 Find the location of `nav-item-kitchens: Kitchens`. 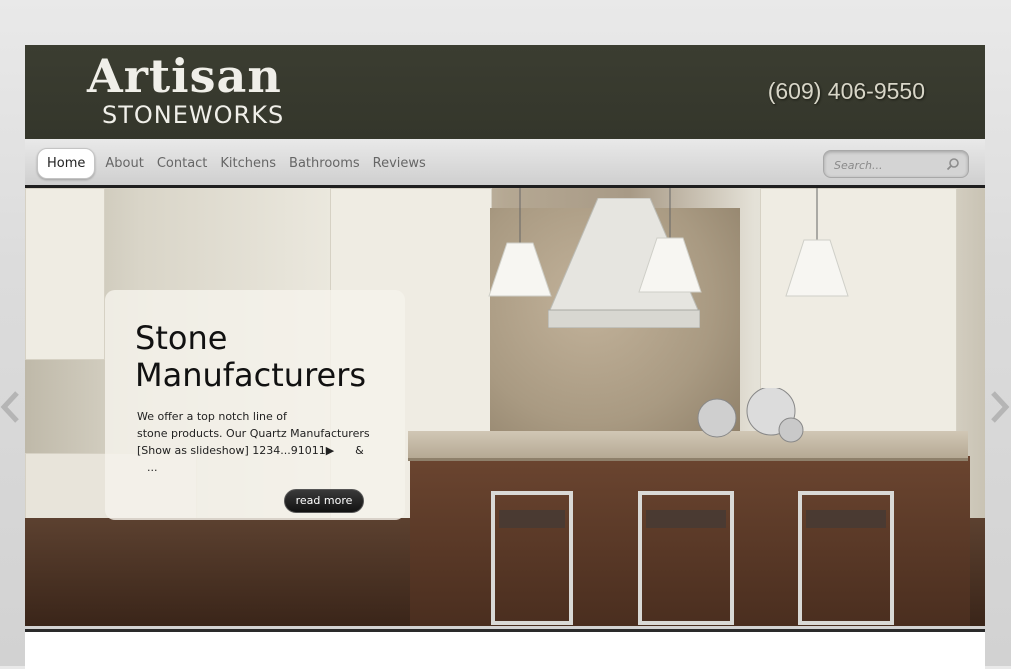

nav-item-kitchens: Kitchens is located at coordinates (248, 163).